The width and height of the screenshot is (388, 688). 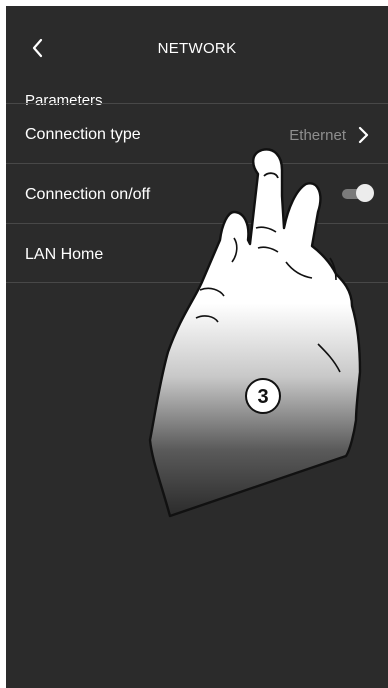 I want to click on step-number-badge: 3, so click(x=263, y=396).